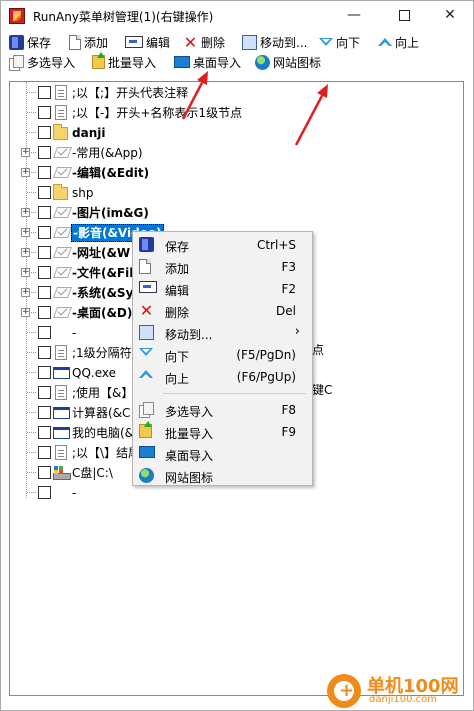 The height and width of the screenshot is (711, 474). What do you see at coordinates (177, 269) in the screenshot?
I see `menu-item-label: 添加` at bounding box center [177, 269].